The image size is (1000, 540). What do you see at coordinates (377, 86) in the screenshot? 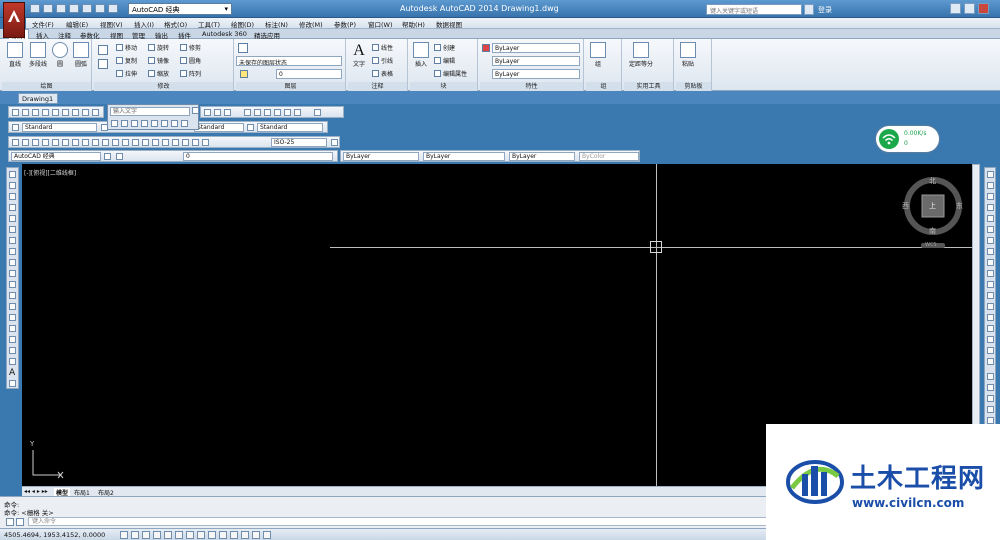
I see `panel-annotation-title: 注释` at bounding box center [377, 86].